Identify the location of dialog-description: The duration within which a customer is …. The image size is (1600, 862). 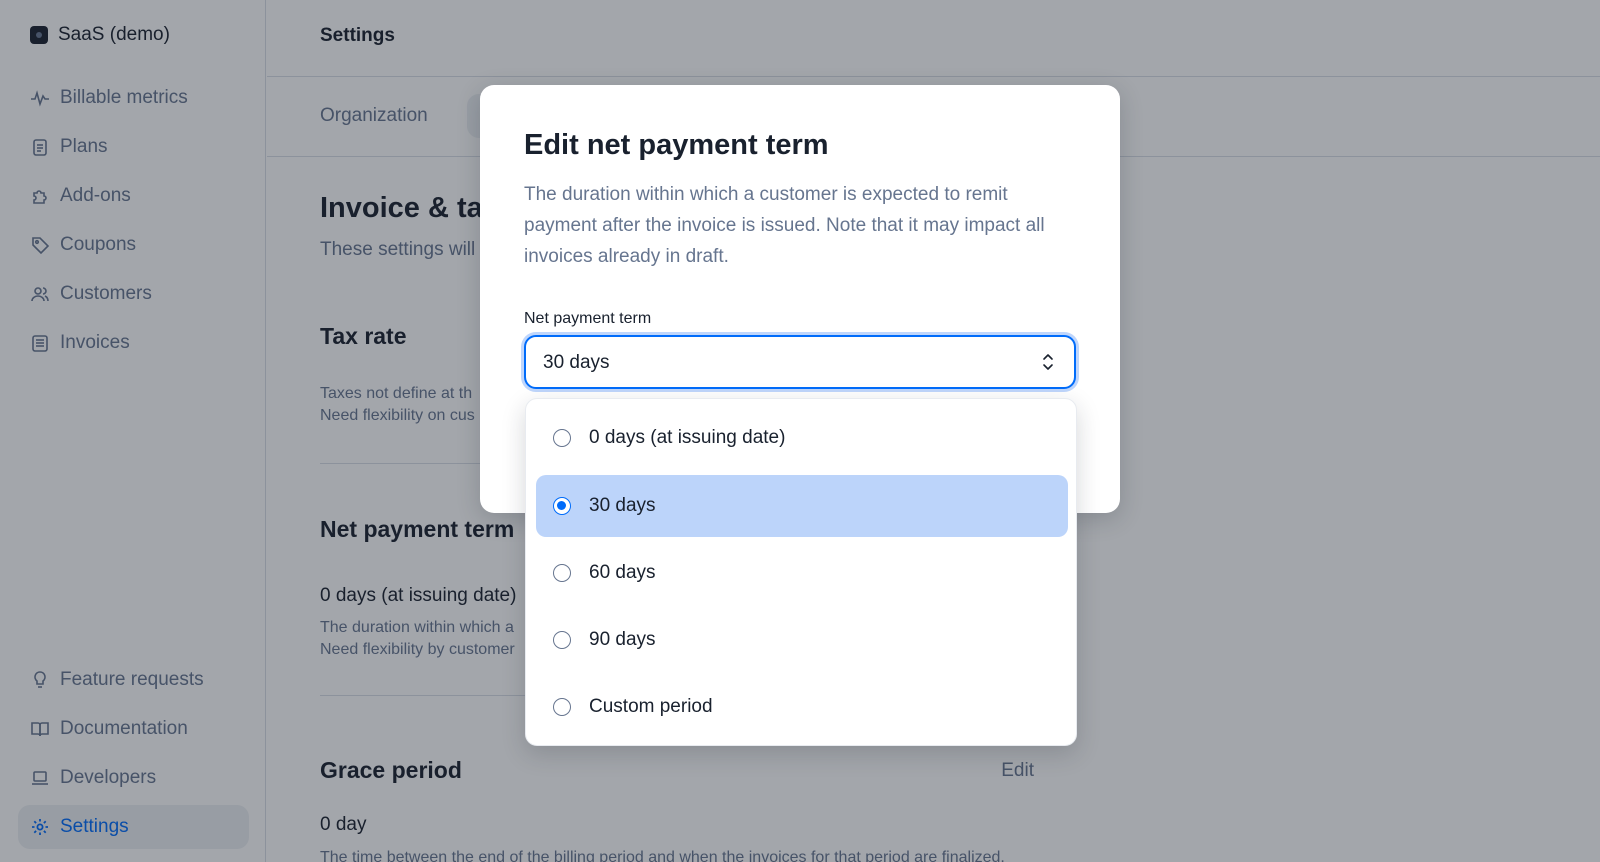
(784, 225).